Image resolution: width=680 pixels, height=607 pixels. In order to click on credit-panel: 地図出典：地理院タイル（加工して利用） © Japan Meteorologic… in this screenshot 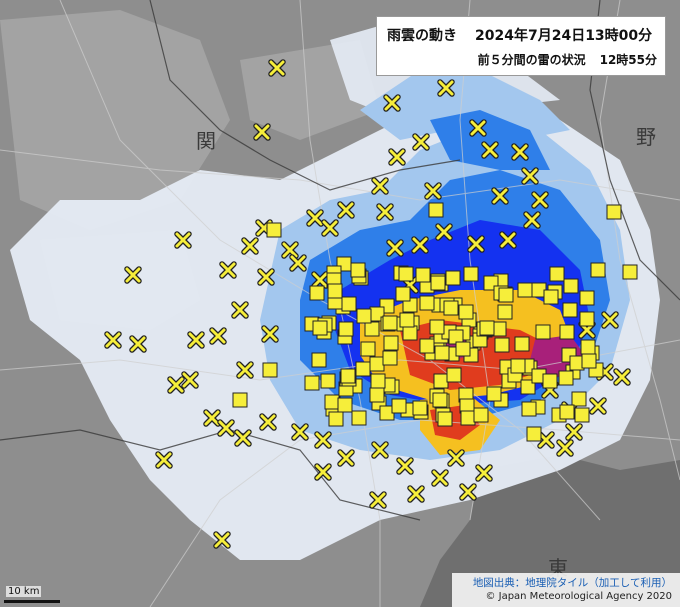, I will do `click(566, 590)`.